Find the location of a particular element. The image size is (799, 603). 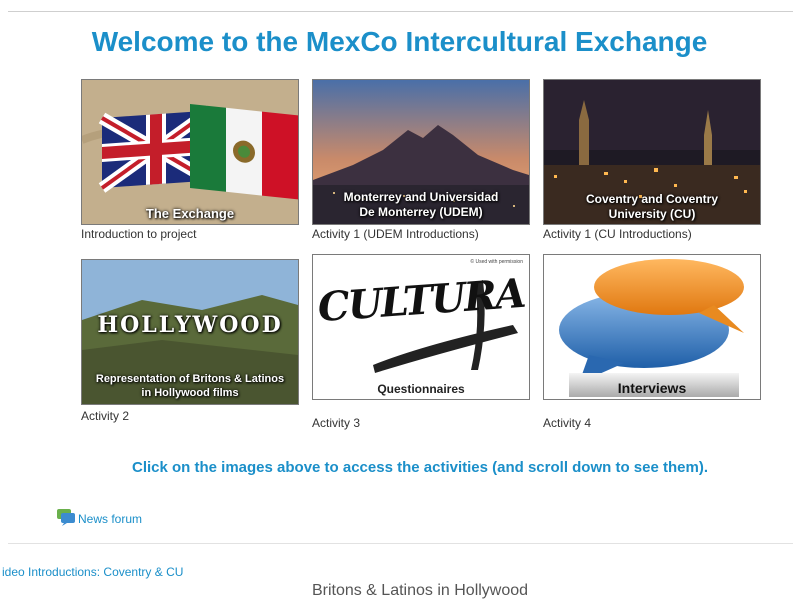

overlay-line-2: De Monterrey (UDEM) is located at coordinates (421, 212).